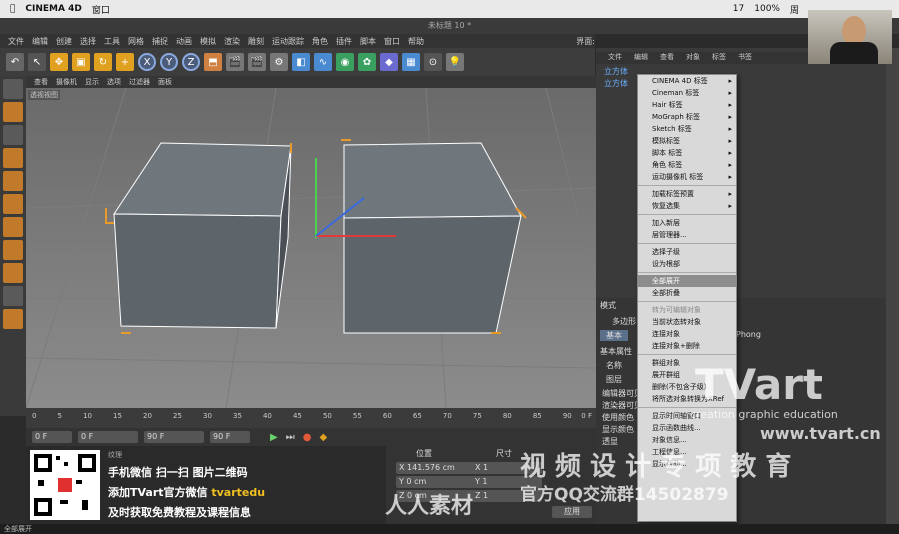 Image resolution: width=899 pixels, height=534 pixels. What do you see at coordinates (139, 82) in the screenshot?
I see `viewport-menu-item: 过滤器` at bounding box center [139, 82].